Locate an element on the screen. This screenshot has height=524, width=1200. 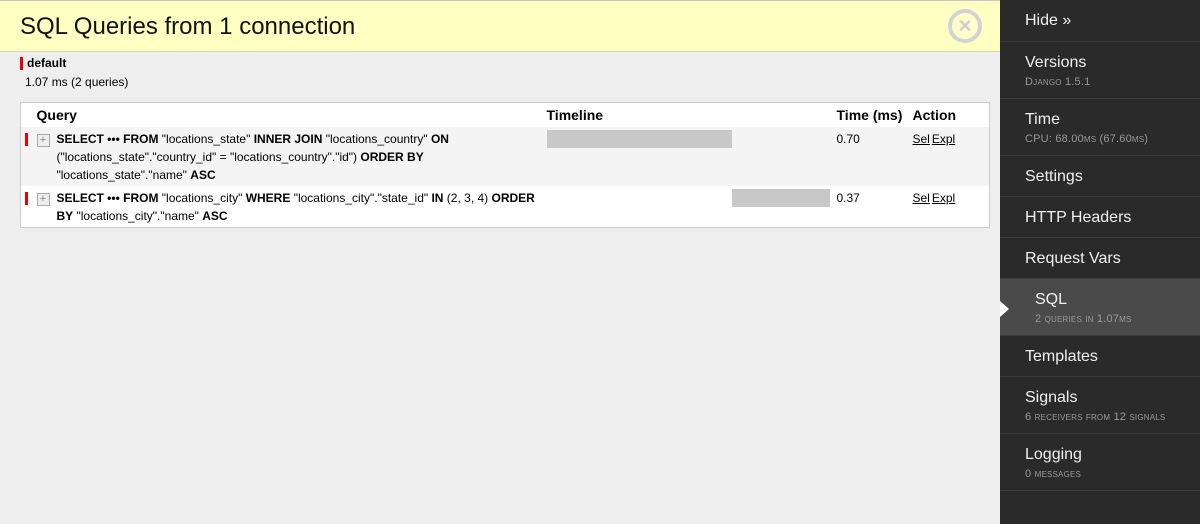
sidebar-item-signals: Signals 6 receivers from 12 signals is located at coordinates (1100, 405).